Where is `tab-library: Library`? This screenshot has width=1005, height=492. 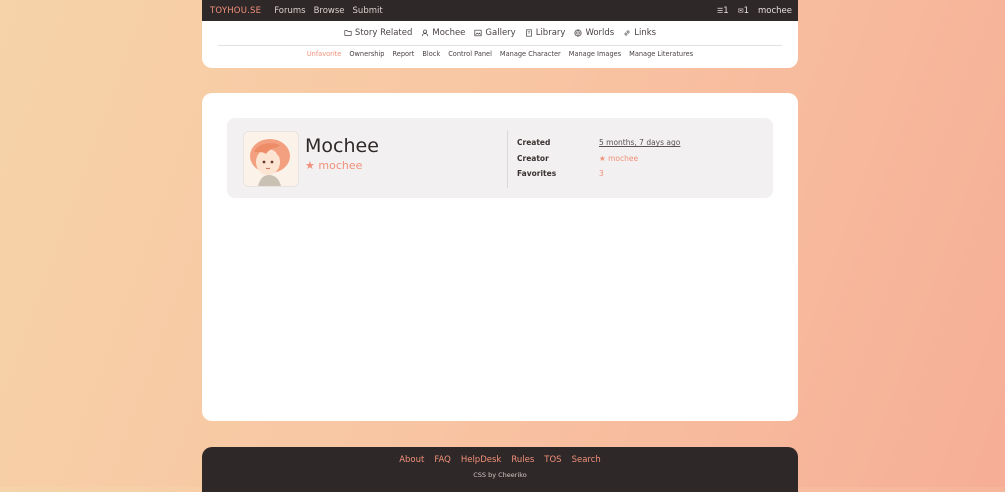
tab-library: Library is located at coordinates (545, 33).